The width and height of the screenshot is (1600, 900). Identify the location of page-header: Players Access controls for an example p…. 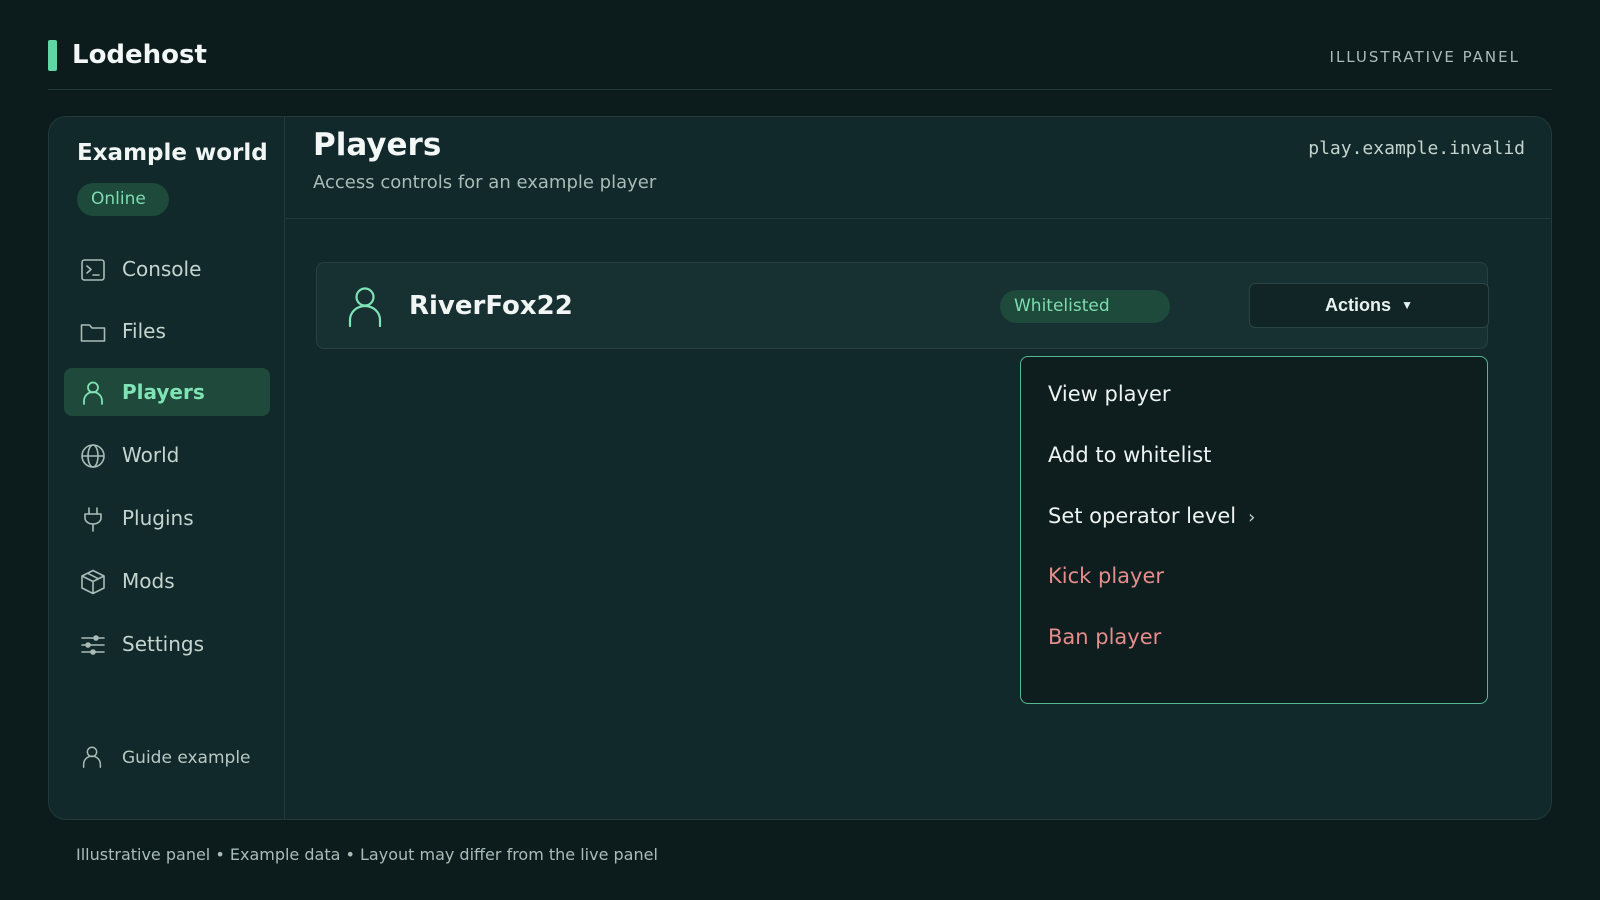
(918, 168).